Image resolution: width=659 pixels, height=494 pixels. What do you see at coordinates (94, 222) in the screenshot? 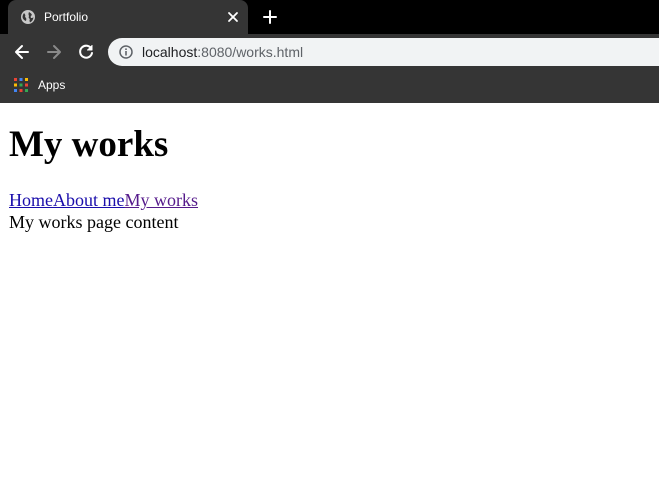
I see `page-content: My works page content` at bounding box center [94, 222].